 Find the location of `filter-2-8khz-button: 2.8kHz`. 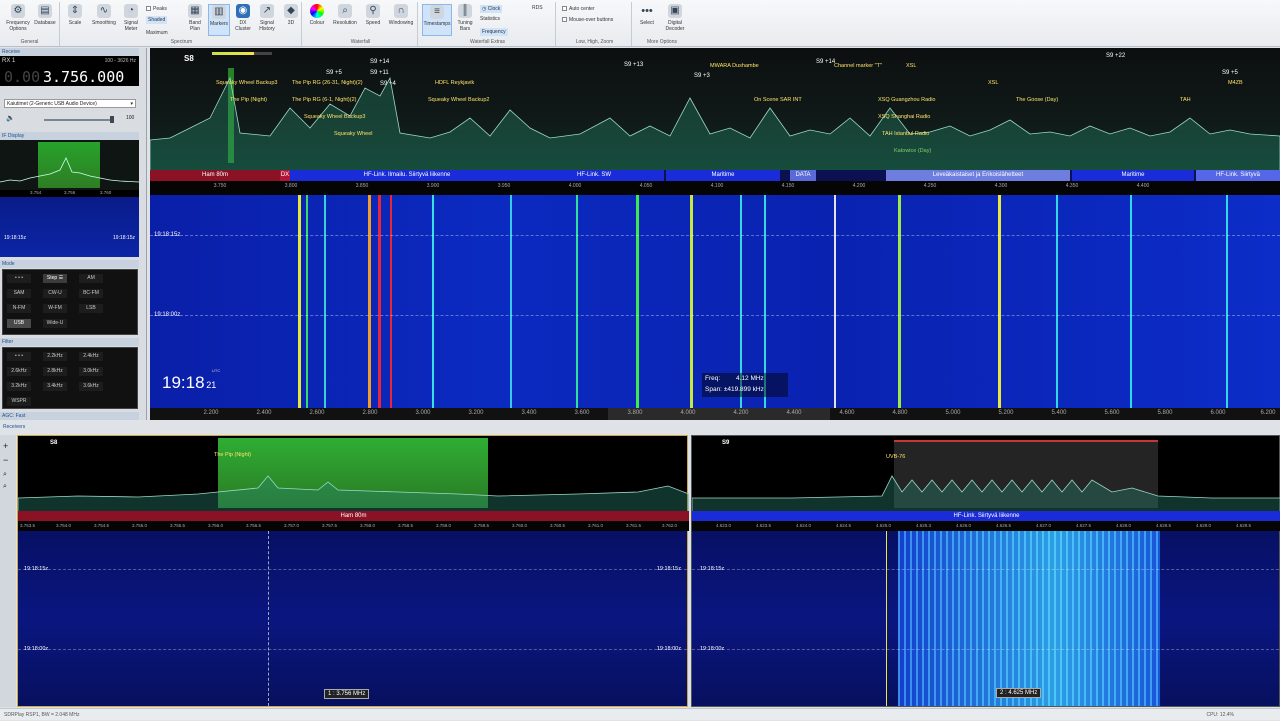

filter-2-8khz-button: 2.8kHz is located at coordinates (55, 371).